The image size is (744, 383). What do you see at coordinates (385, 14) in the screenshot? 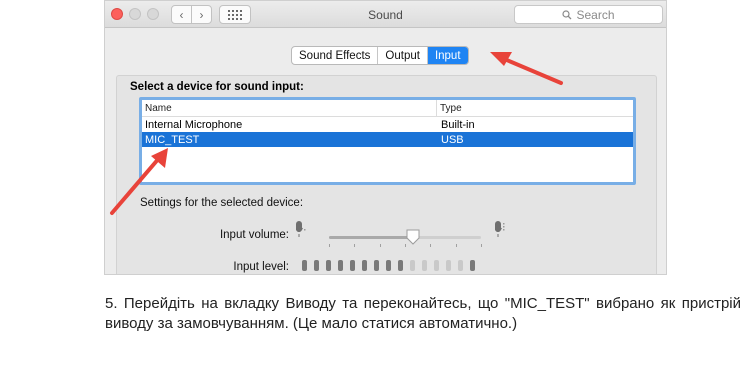
I see `title-bar: ‹ › Sound Search` at bounding box center [385, 14].